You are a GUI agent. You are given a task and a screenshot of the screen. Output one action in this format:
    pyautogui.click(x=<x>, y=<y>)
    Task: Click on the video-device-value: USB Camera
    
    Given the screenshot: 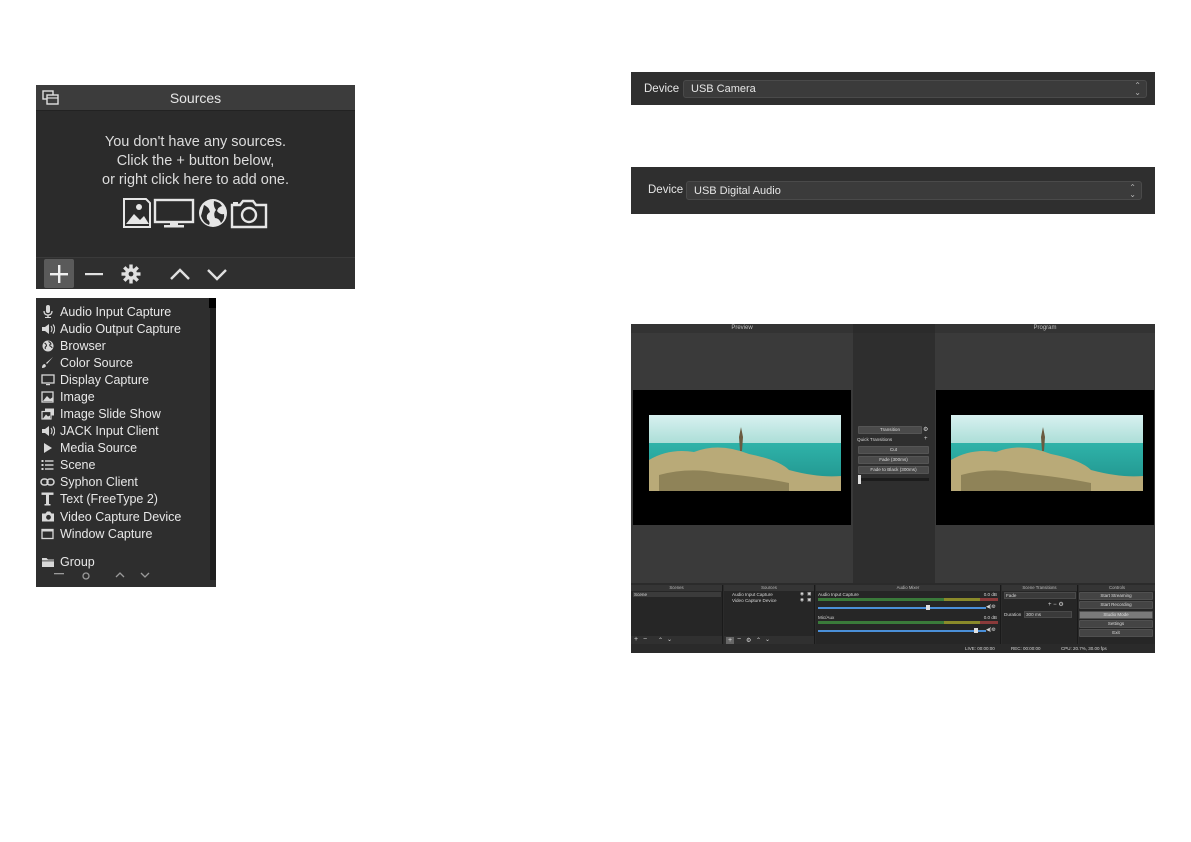 What is the action you would take?
    pyautogui.click(x=723, y=89)
    